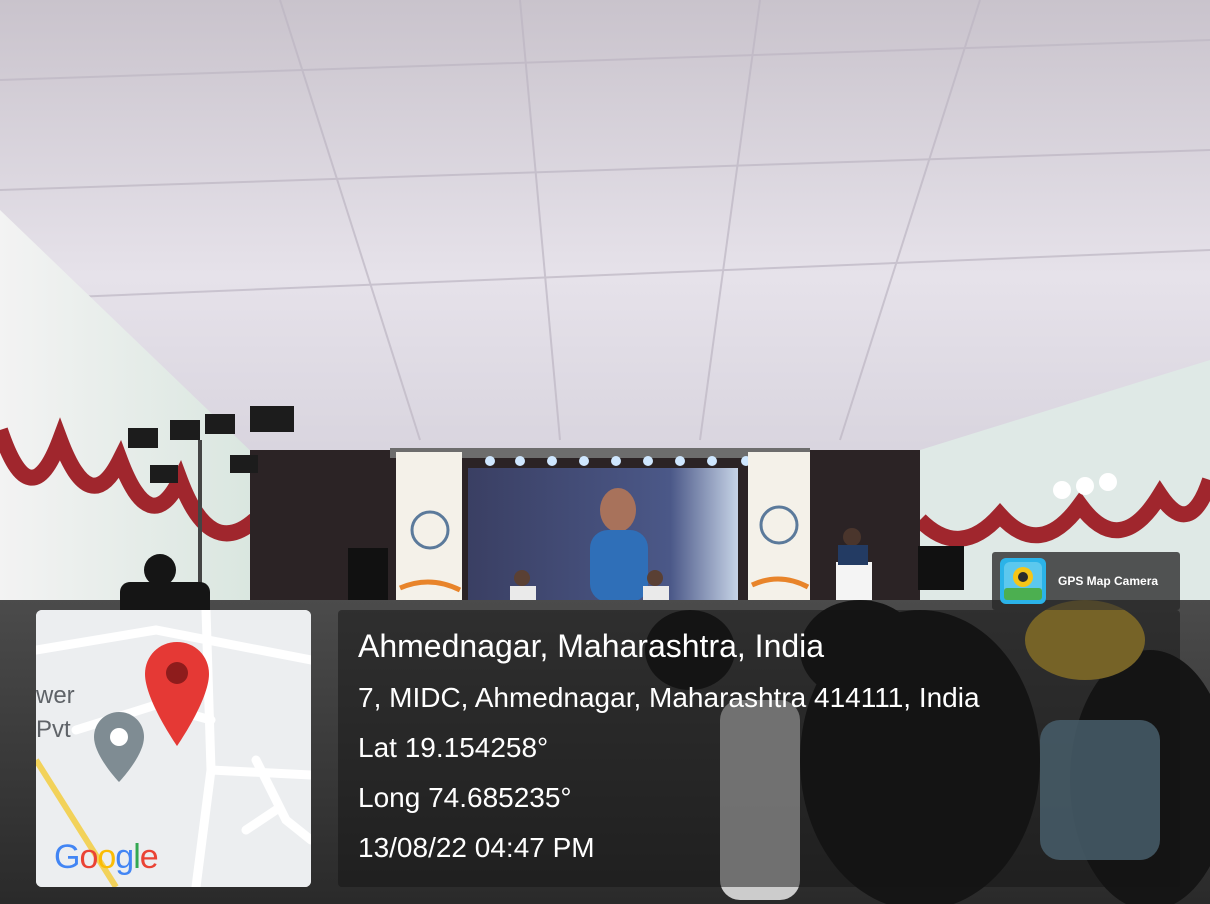 This screenshot has height=904, width=1210. Describe the element at coordinates (177, 694) in the screenshot. I see `red-location-pin-icon` at that location.